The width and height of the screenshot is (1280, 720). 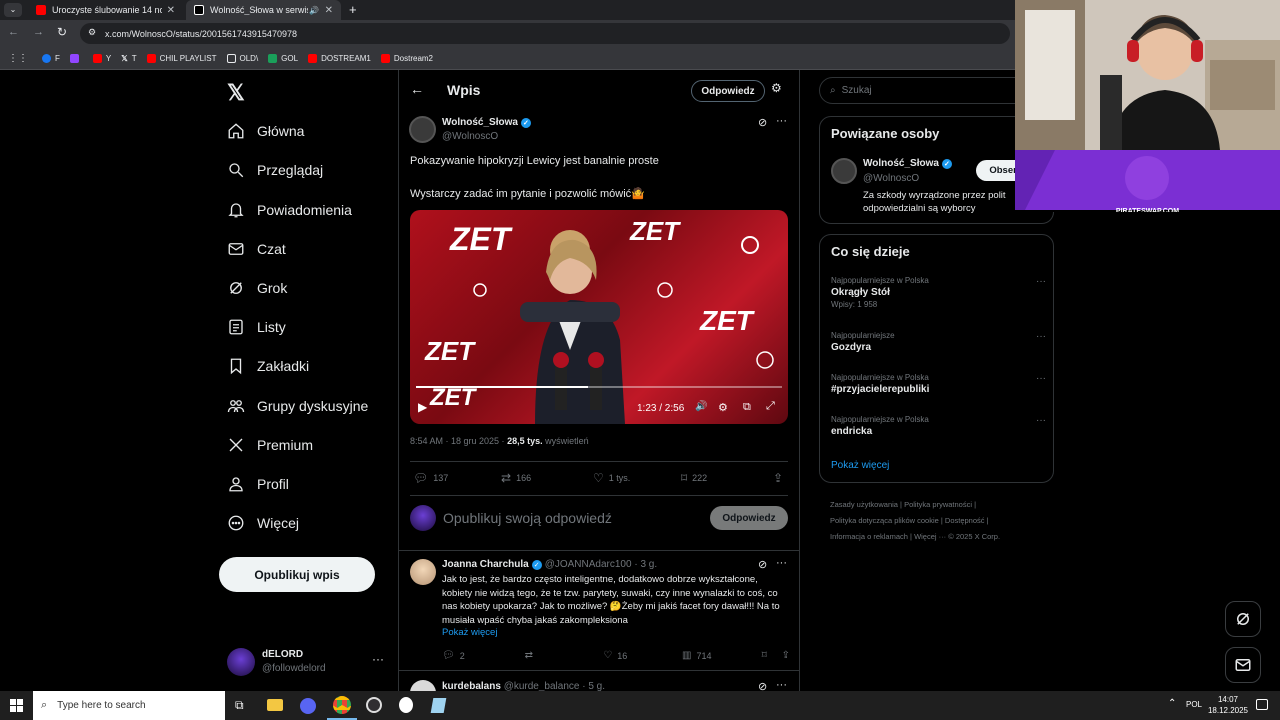 What do you see at coordinates (128, 58) in the screenshot?
I see `bookmark-4: 𝕏T` at bounding box center [128, 58].